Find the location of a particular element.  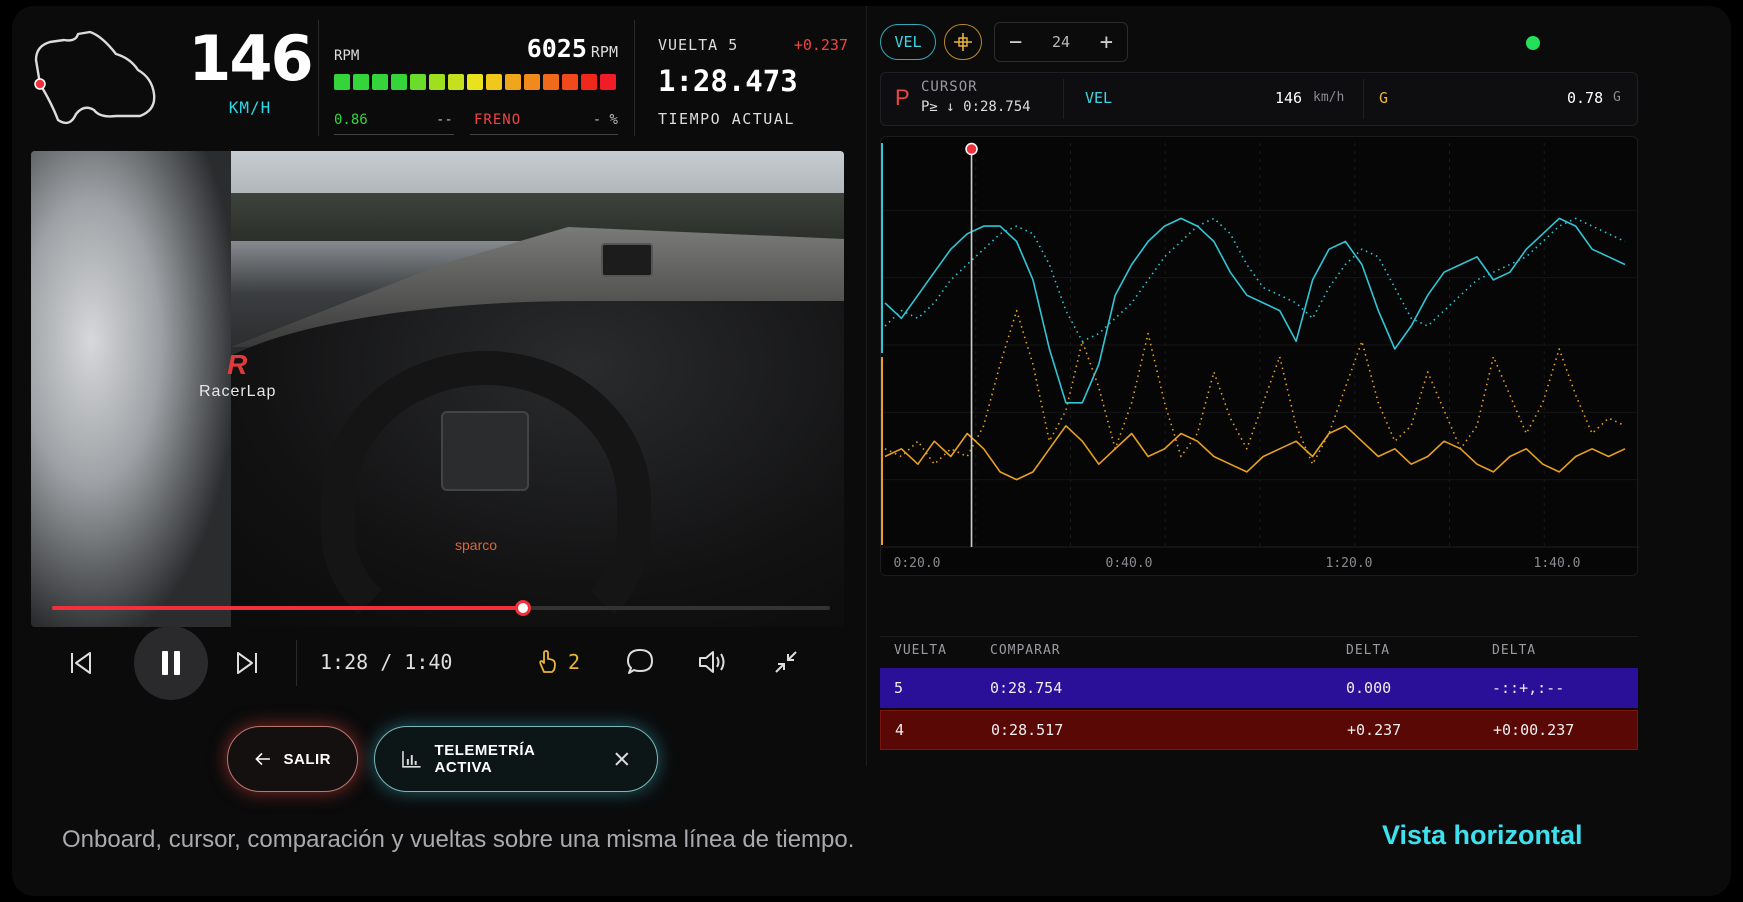

previous-button is located at coordinates (81, 663).